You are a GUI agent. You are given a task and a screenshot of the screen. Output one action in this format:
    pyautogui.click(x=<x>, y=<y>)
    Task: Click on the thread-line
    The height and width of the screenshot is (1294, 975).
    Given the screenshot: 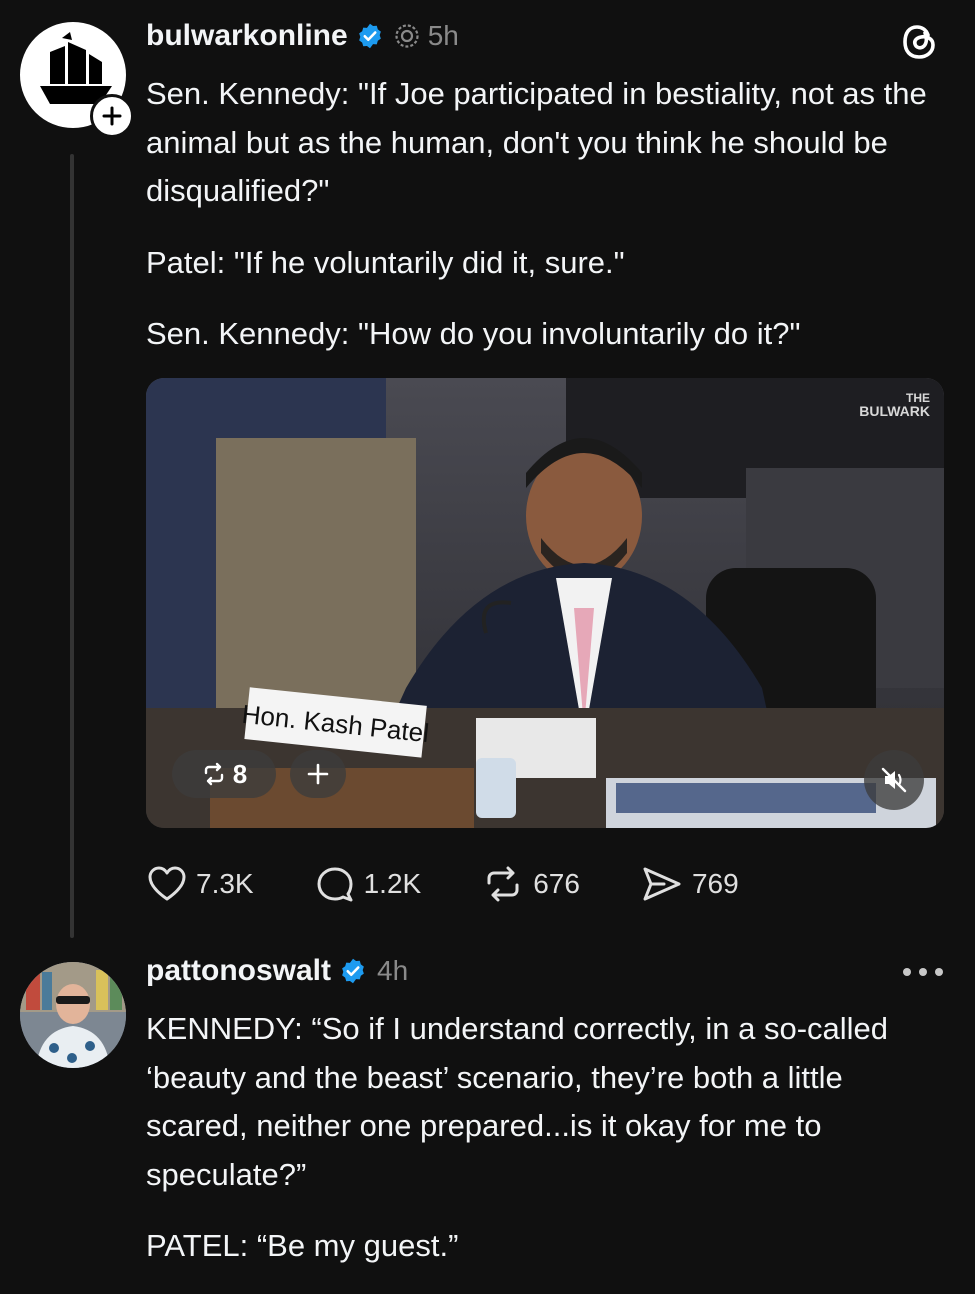 What is the action you would take?
    pyautogui.click(x=72, y=546)
    